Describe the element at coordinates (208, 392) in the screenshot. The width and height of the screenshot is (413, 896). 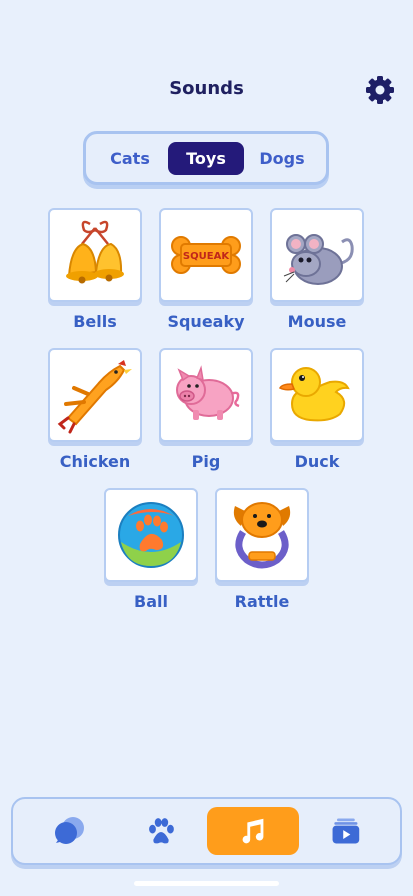
I see `pig-icon` at that location.